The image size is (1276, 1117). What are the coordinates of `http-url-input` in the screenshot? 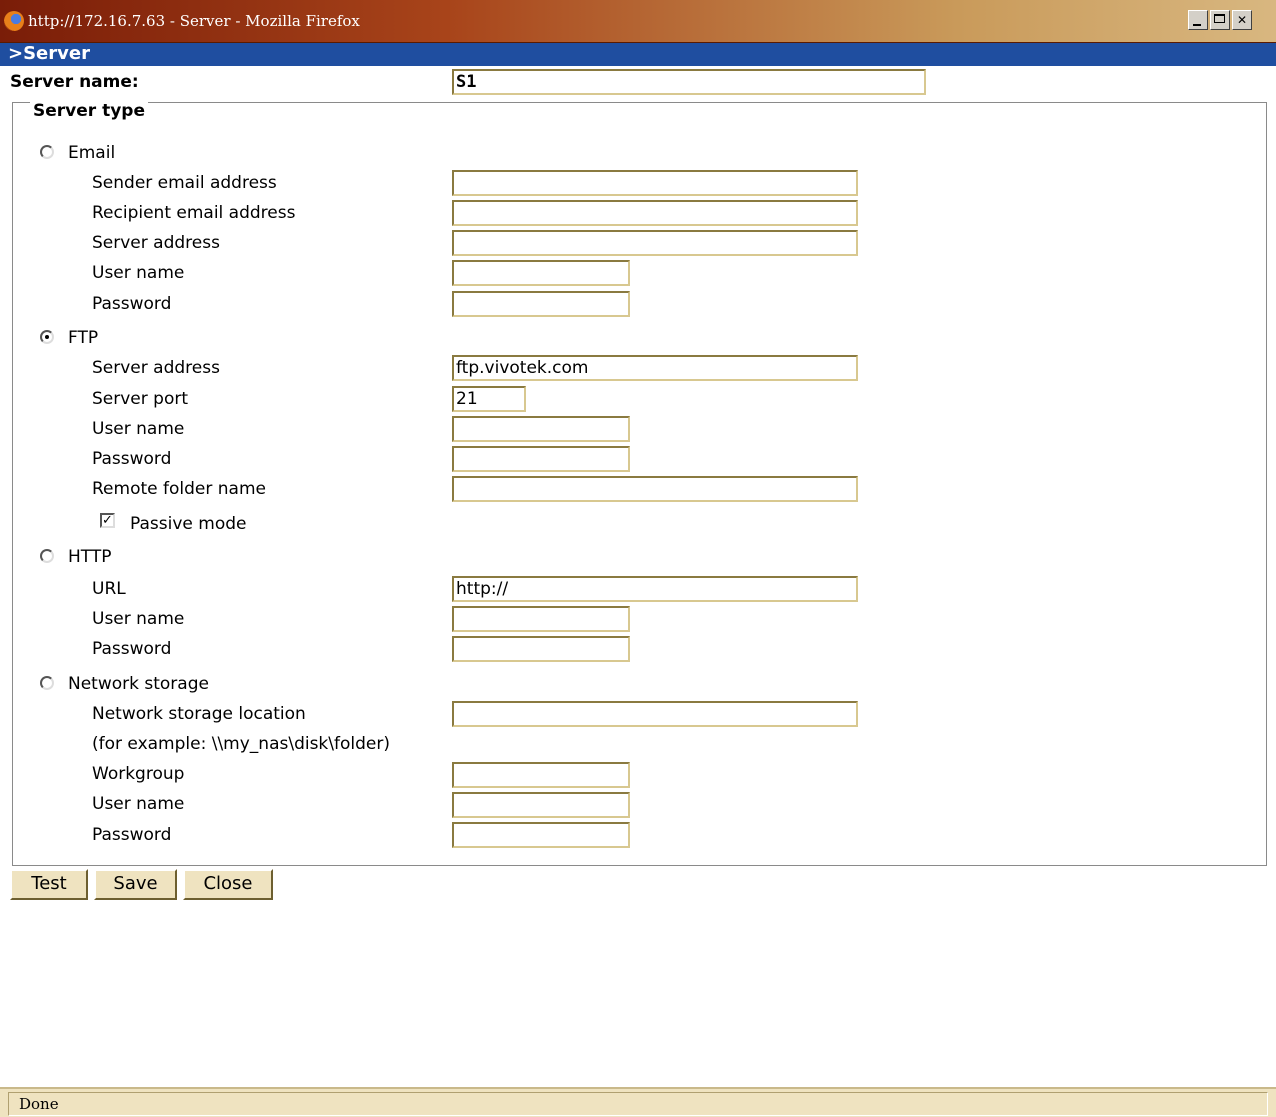 It's located at (655, 589).